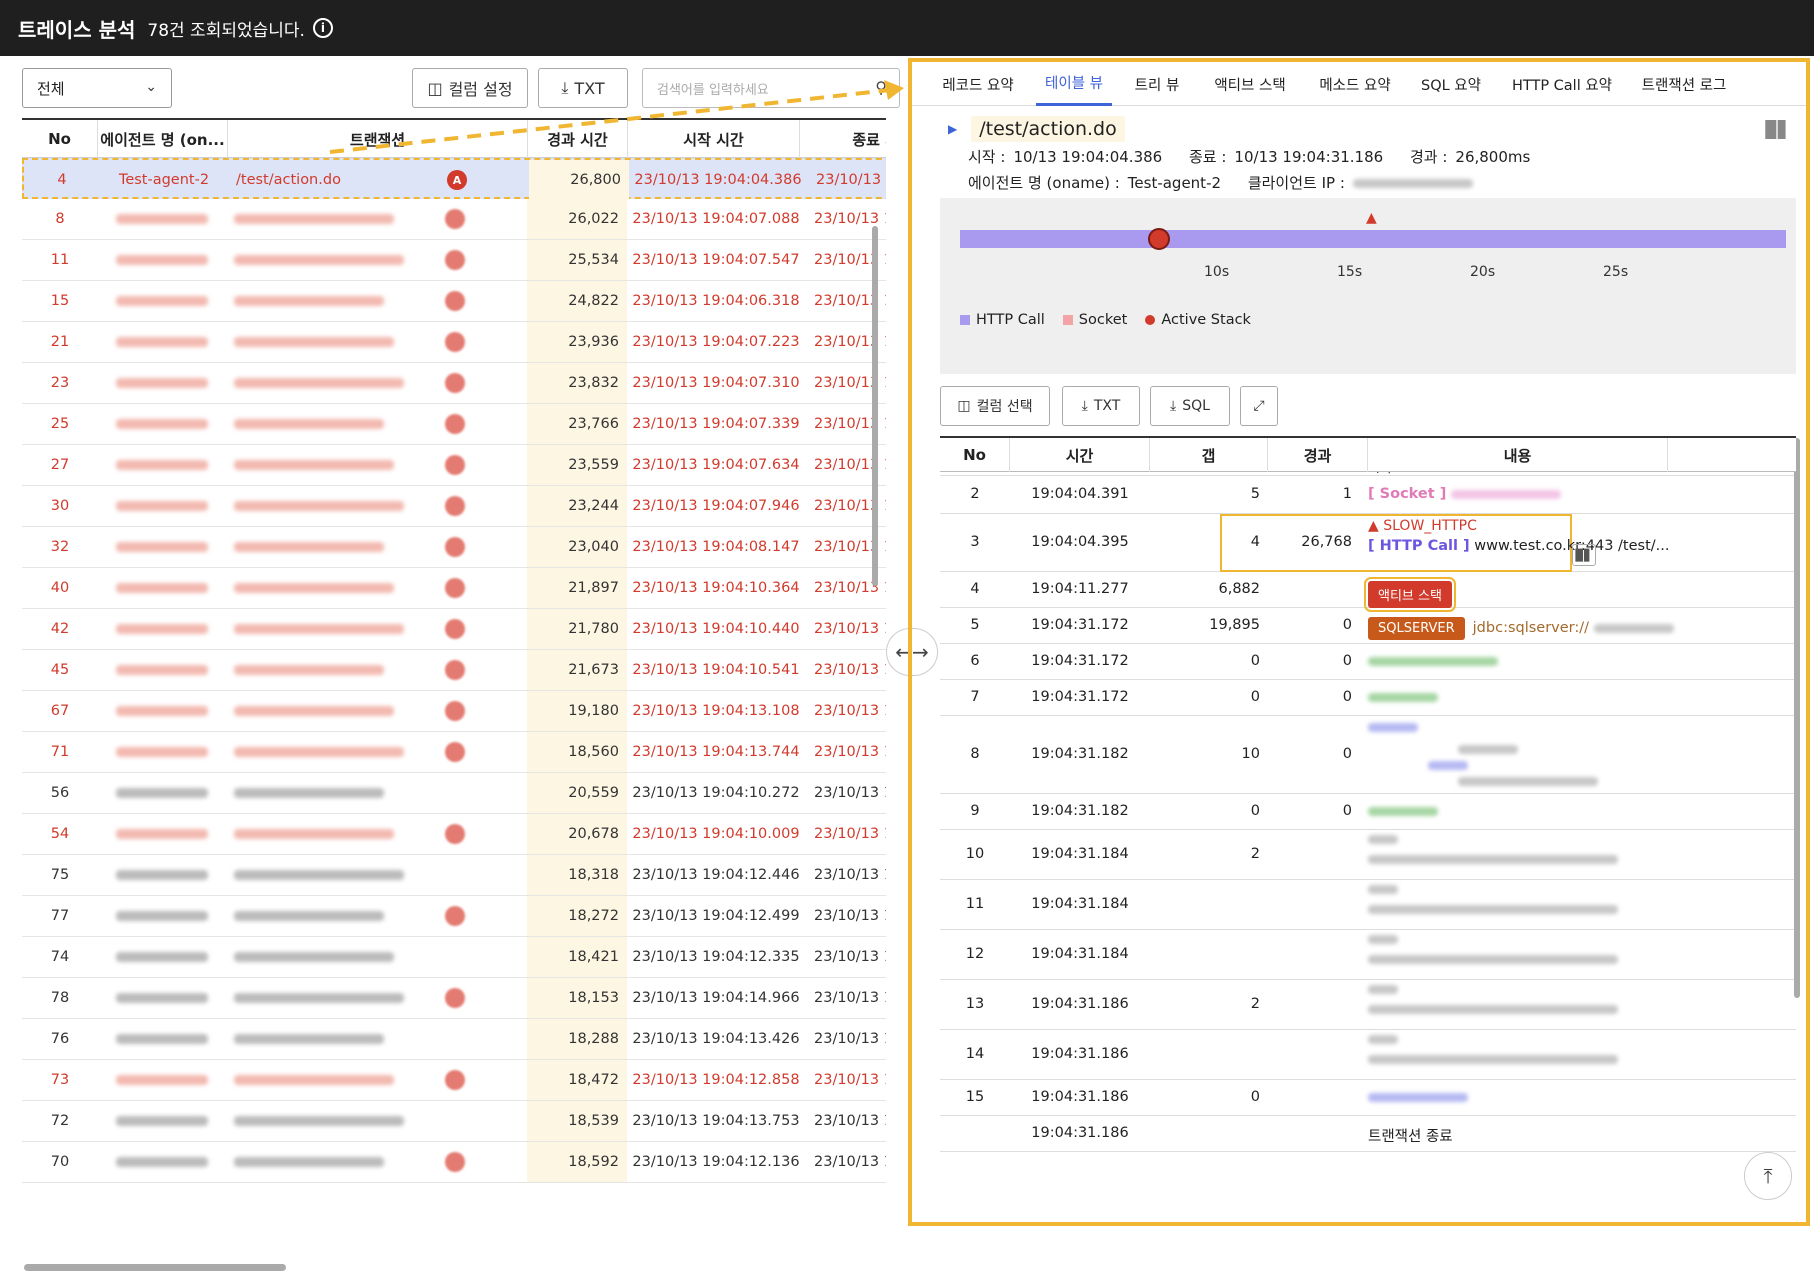  I want to click on row-gap: 0, so click(1255, 1097).